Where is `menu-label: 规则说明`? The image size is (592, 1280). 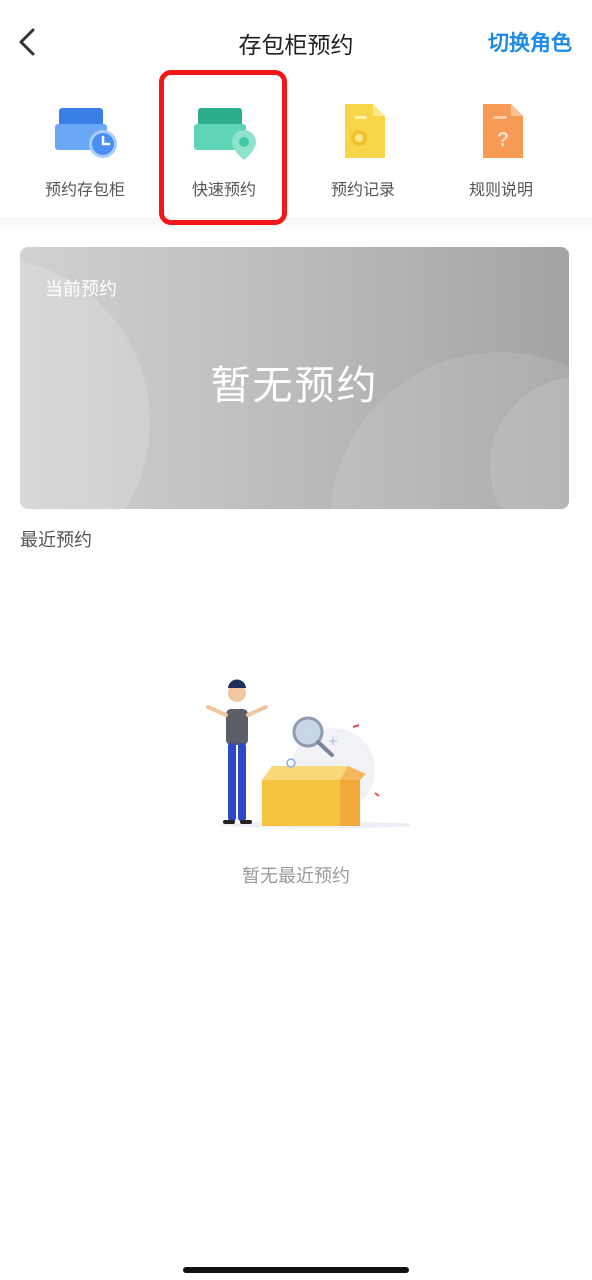
menu-label: 规则说明 is located at coordinates (500, 189).